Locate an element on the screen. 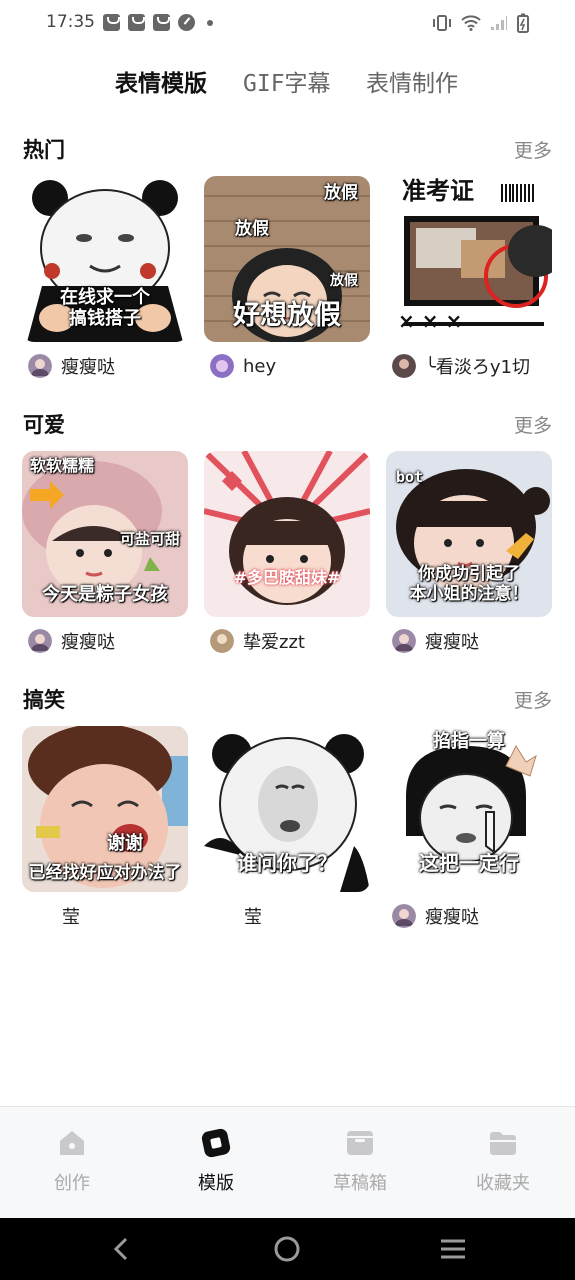 This screenshot has width=575, height=1280. author-name: ╰看淡ろy1切 is located at coordinates (477, 367).